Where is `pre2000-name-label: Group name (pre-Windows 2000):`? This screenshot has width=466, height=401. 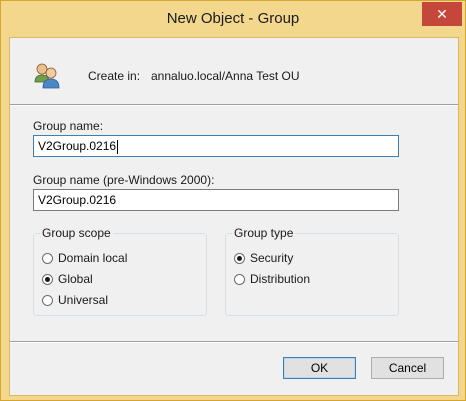
pre2000-name-label: Group name (pre-Windows 2000): is located at coordinates (124, 180).